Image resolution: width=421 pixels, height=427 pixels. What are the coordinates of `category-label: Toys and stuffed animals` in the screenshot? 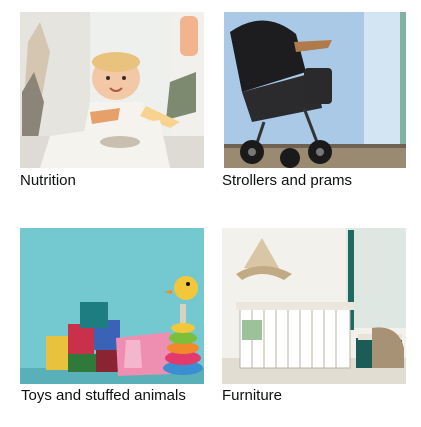 It's located at (103, 395).